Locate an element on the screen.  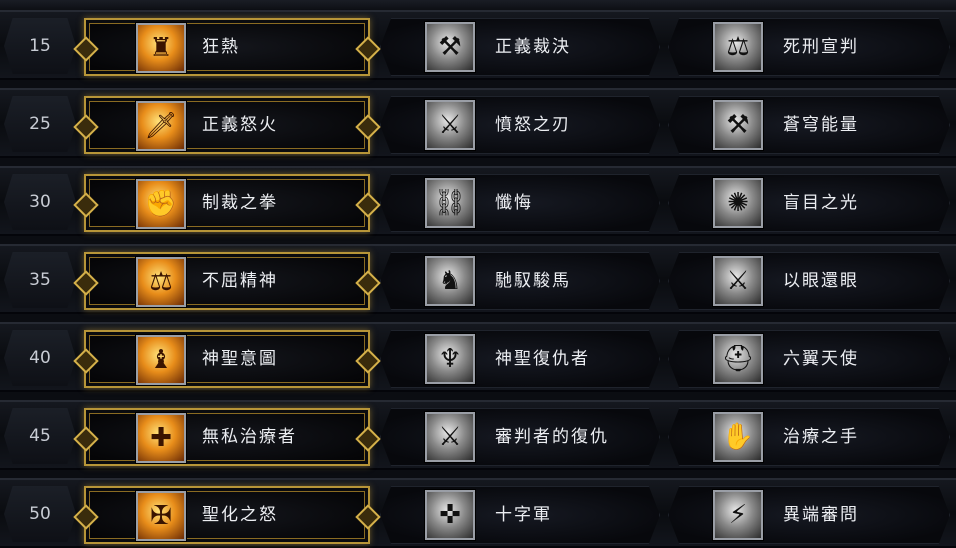
talent-option-selected: ♜ 狂熱 is located at coordinates (227, 47).